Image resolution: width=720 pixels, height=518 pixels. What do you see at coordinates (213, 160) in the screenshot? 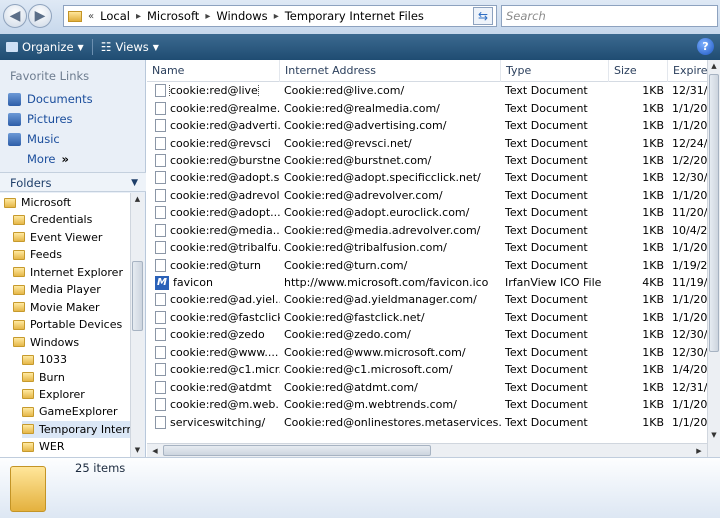
I see `file-name-cell: cookie:red@burstnet` at bounding box center [213, 160].